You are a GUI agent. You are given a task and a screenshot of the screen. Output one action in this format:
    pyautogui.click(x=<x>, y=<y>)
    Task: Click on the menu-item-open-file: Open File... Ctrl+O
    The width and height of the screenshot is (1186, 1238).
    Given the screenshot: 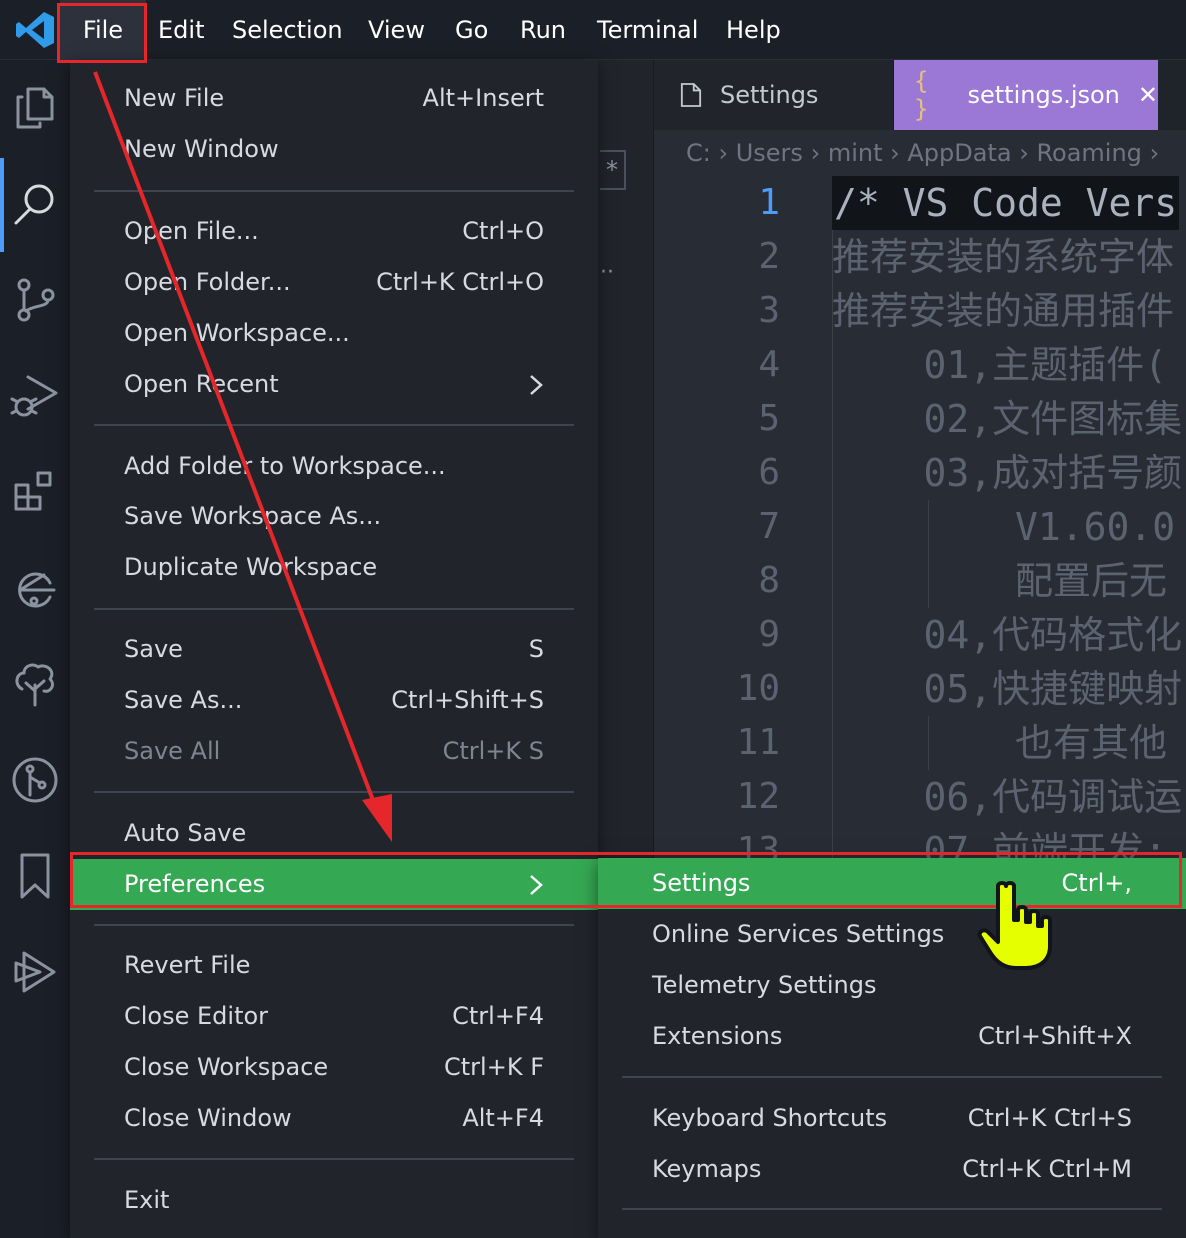 What is the action you would take?
    pyautogui.click(x=334, y=231)
    